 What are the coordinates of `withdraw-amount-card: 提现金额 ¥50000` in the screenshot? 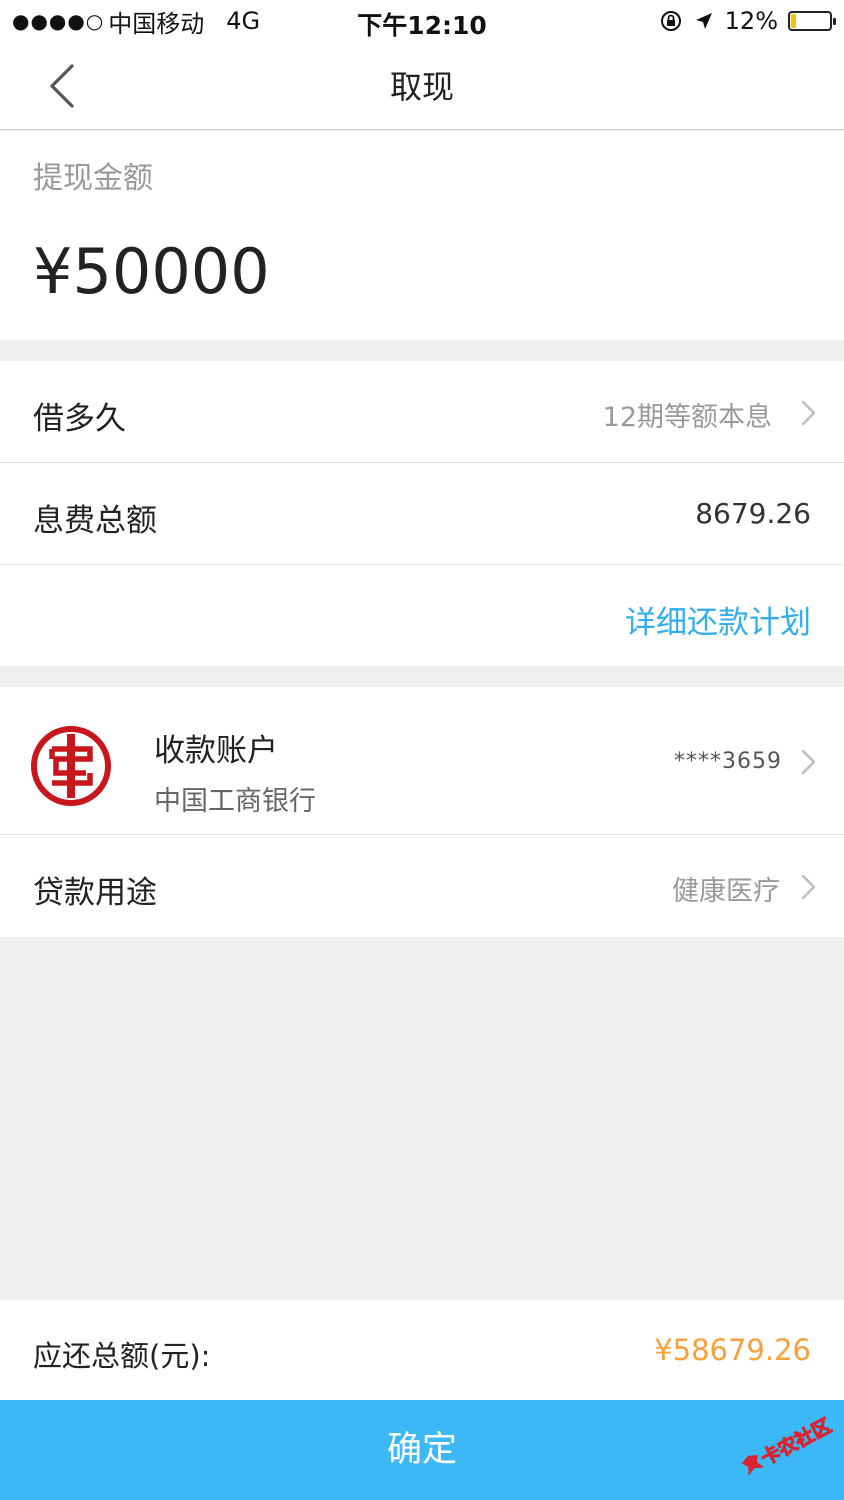 It's located at (422, 235).